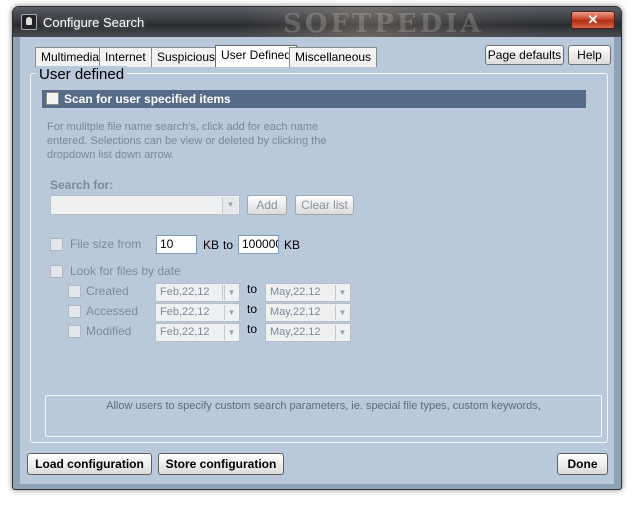  I want to click on tab-suspicious: Suspicious, so click(186, 57).